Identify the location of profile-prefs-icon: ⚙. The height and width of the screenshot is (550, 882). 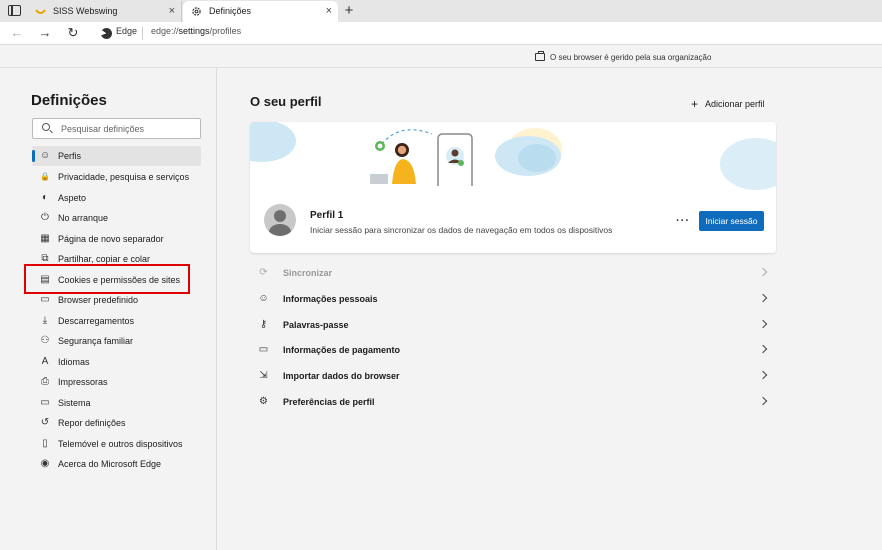
(263, 401).